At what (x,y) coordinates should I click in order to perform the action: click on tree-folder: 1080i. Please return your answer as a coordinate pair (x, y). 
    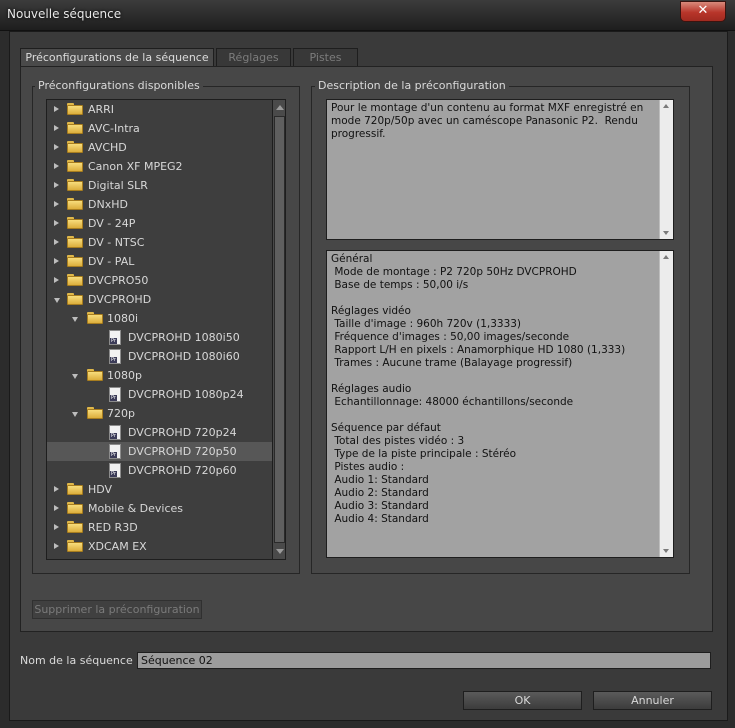
    Looking at the image, I should click on (160, 318).